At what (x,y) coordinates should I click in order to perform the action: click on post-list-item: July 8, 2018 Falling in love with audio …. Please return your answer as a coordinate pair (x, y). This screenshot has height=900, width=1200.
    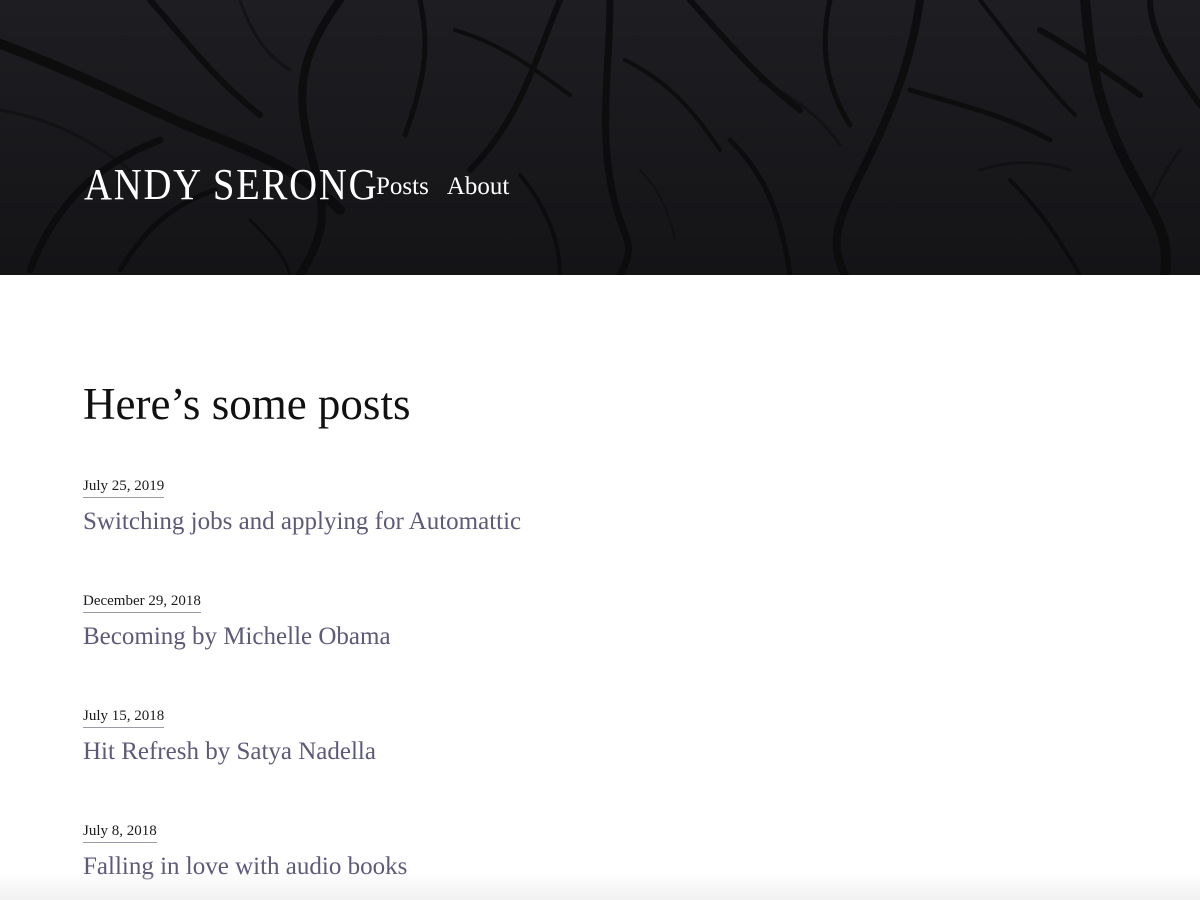
    Looking at the image, I should click on (533, 861).